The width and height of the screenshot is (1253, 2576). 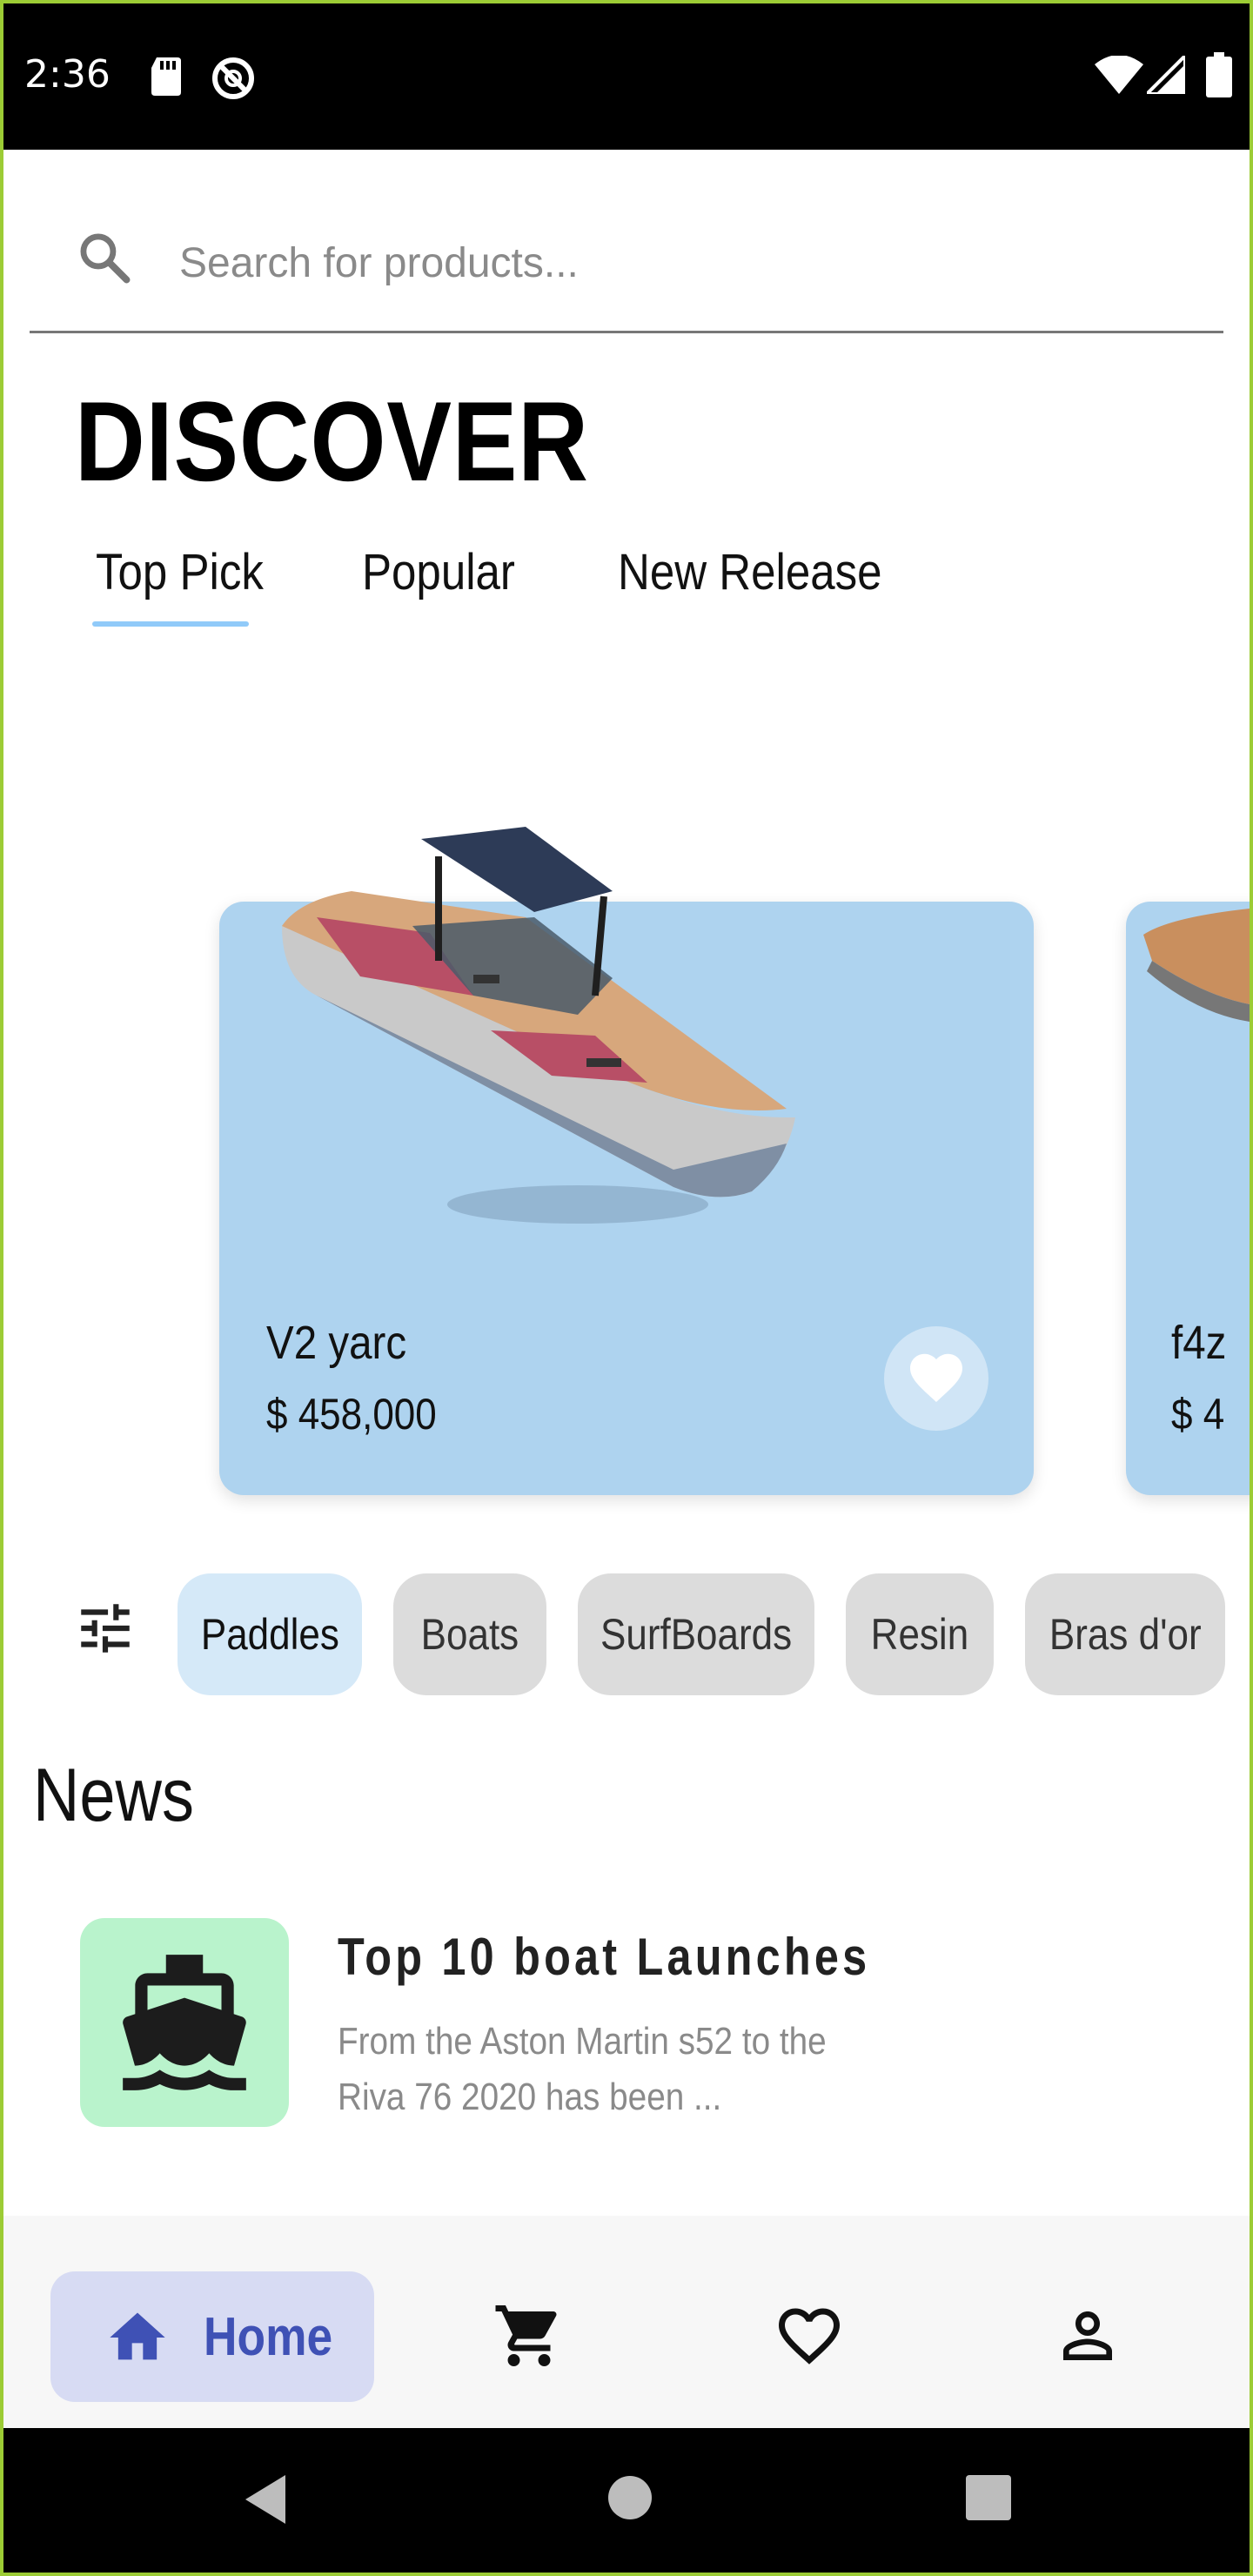 What do you see at coordinates (268, 2337) in the screenshot?
I see `nav-home-label: Home` at bounding box center [268, 2337].